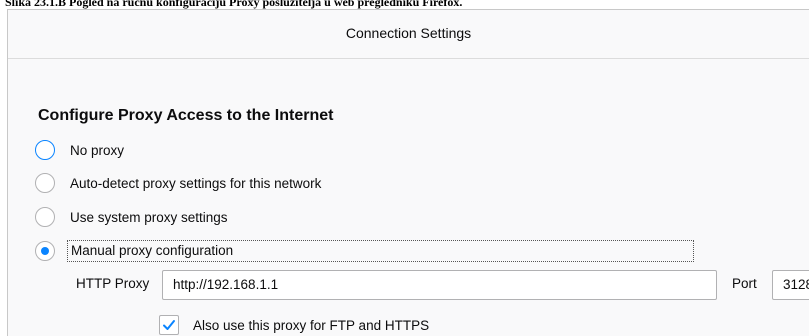  I want to click on port-input: 3128, so click(790, 285).